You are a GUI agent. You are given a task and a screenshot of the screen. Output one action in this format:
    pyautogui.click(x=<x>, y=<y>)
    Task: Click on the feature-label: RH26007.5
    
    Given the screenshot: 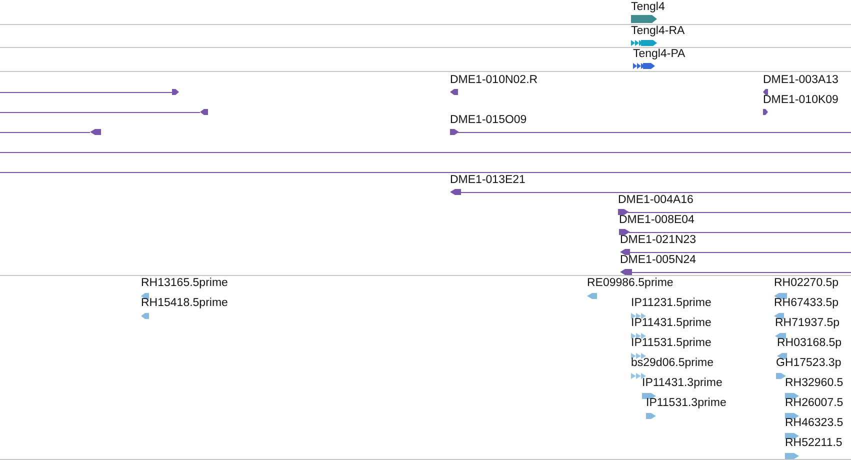 What is the action you would take?
    pyautogui.click(x=814, y=403)
    